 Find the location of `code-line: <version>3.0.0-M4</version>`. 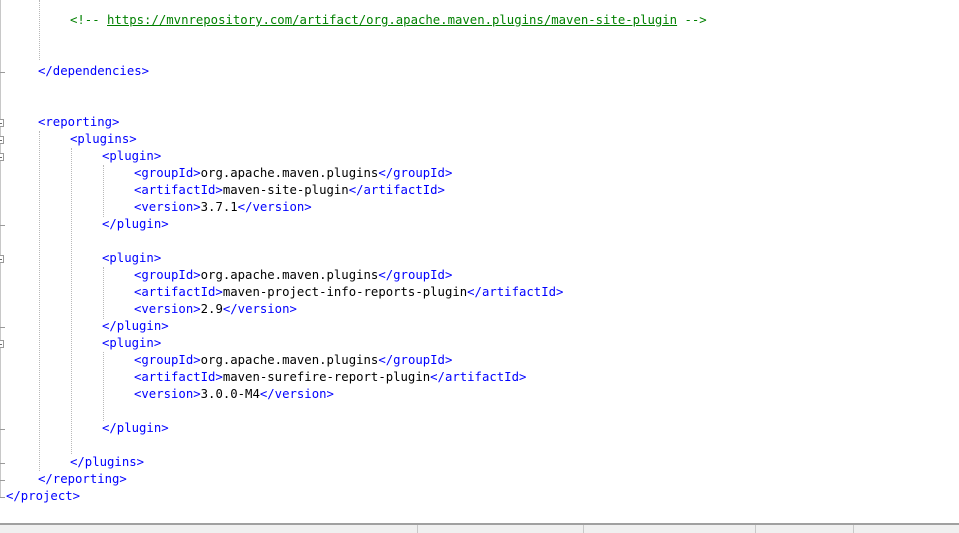

code-line: <version>3.0.0-M4</version> is located at coordinates (234, 394).